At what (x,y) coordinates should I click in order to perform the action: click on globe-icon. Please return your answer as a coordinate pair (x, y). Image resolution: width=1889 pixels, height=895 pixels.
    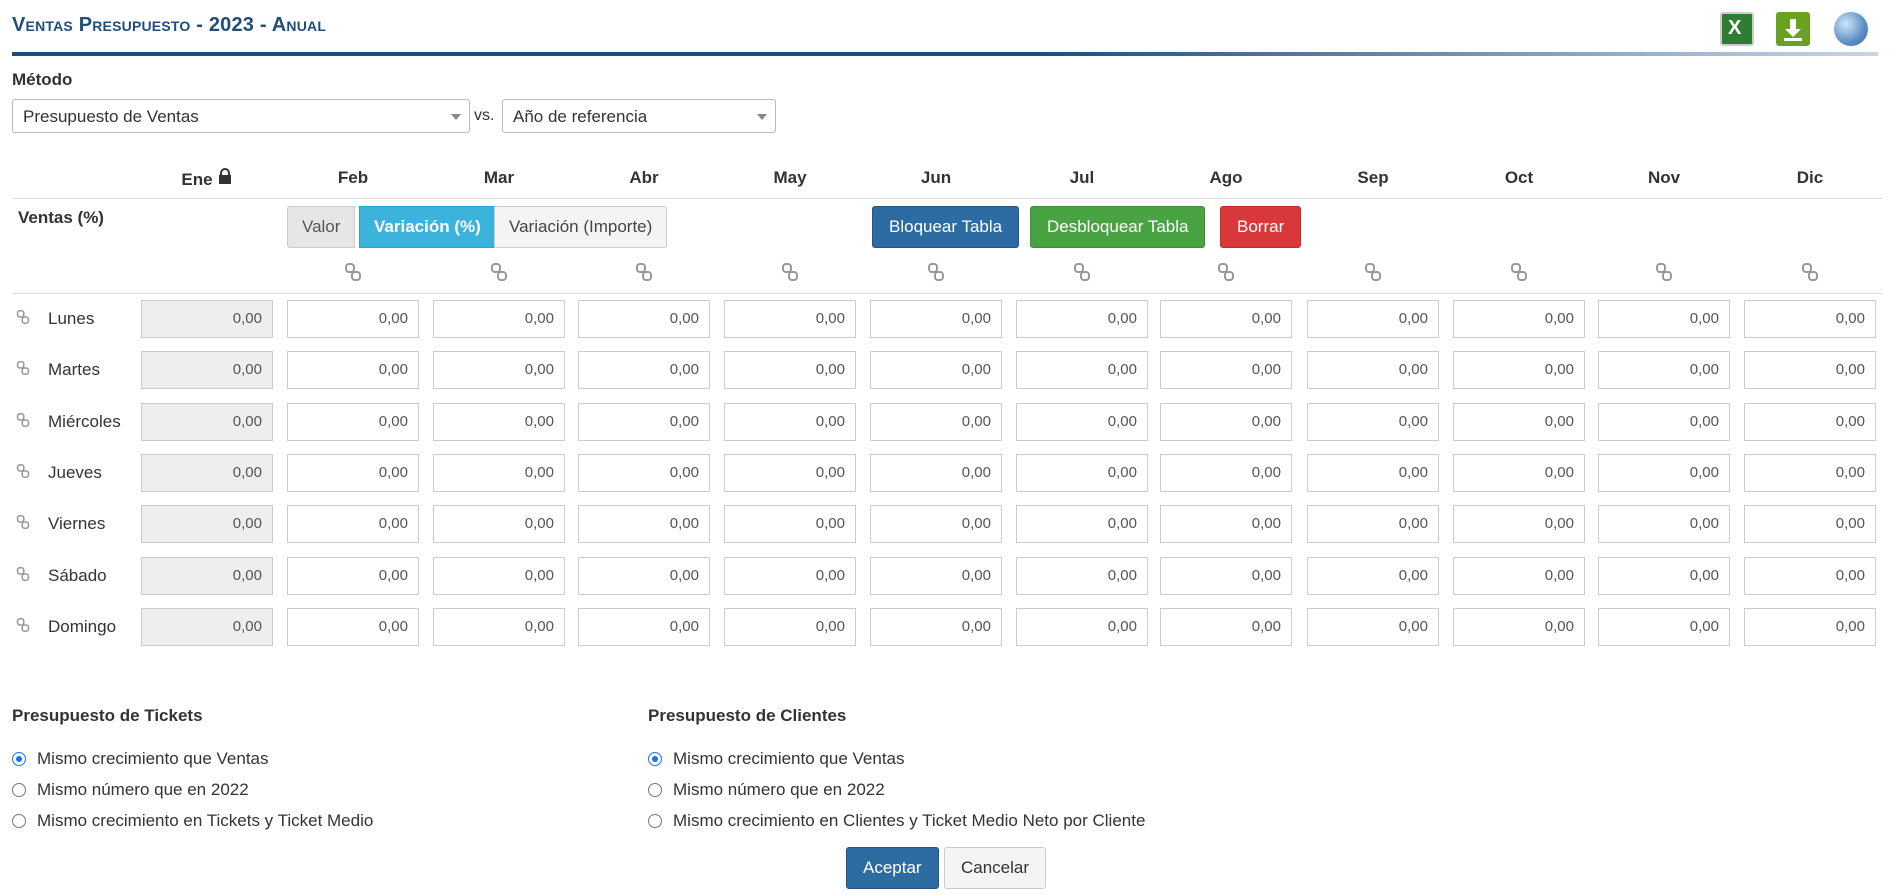
    Looking at the image, I should click on (1851, 29).